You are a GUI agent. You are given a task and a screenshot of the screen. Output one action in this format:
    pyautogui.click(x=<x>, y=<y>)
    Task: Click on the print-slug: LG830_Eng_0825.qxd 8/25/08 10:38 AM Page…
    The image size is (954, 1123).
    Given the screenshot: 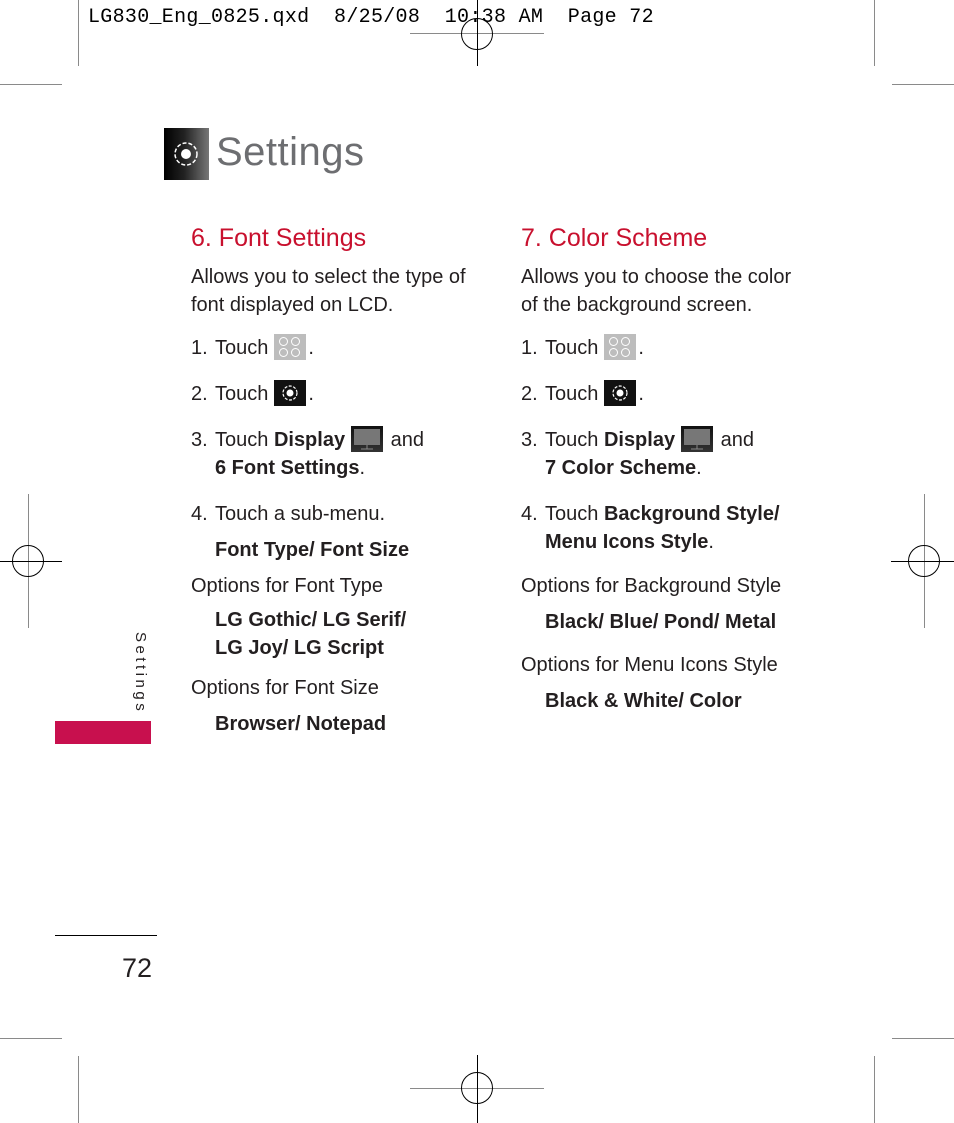 What is the action you would take?
    pyautogui.click(x=371, y=17)
    